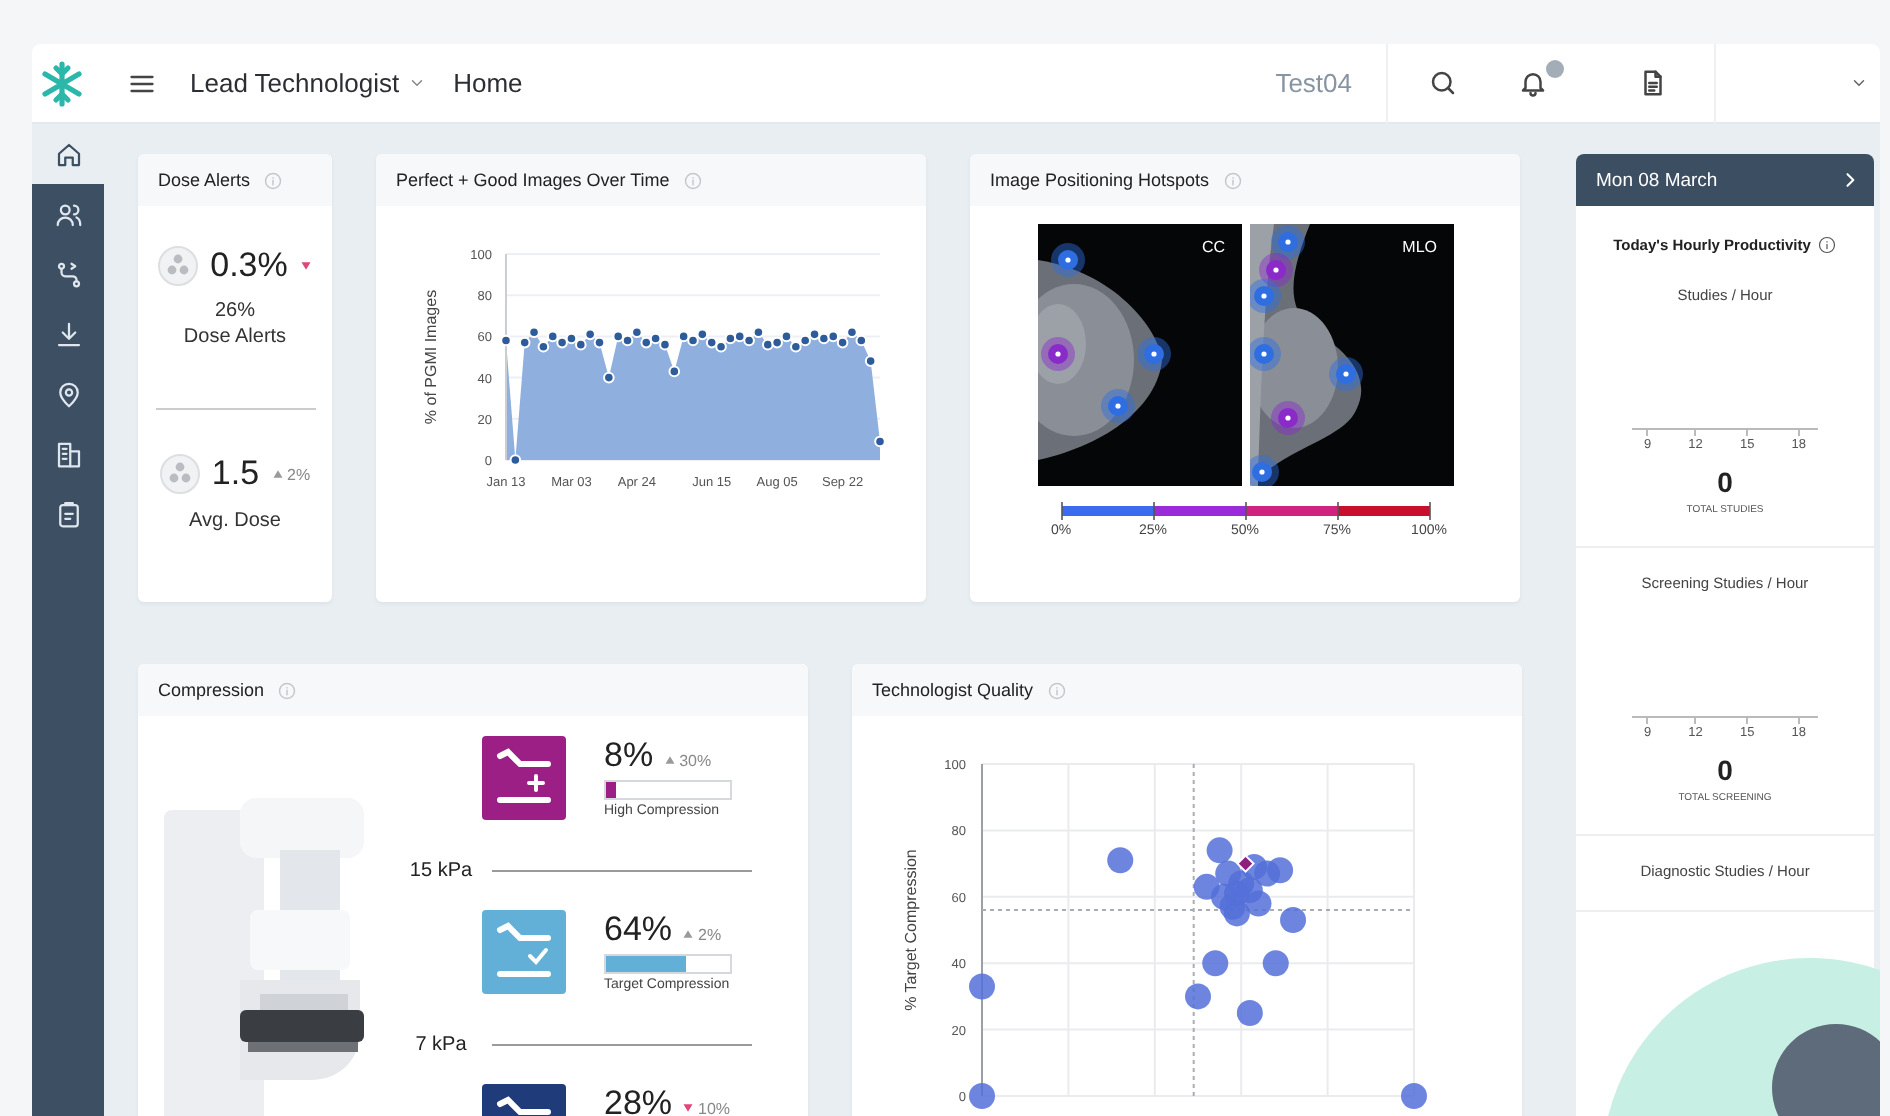 This screenshot has height=1116, width=1890. Describe the element at coordinates (1827, 245) in the screenshot. I see `info-icon` at that location.